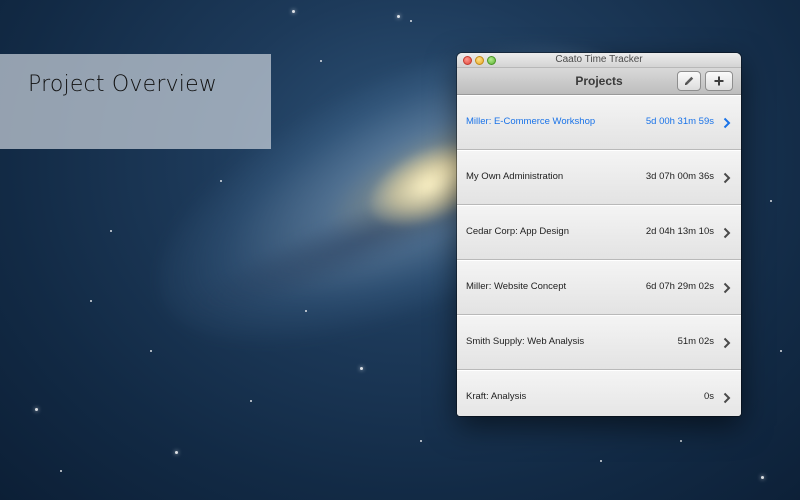 The image size is (800, 500). Describe the element at coordinates (599, 81) in the screenshot. I see `toolbar: Projects` at that location.